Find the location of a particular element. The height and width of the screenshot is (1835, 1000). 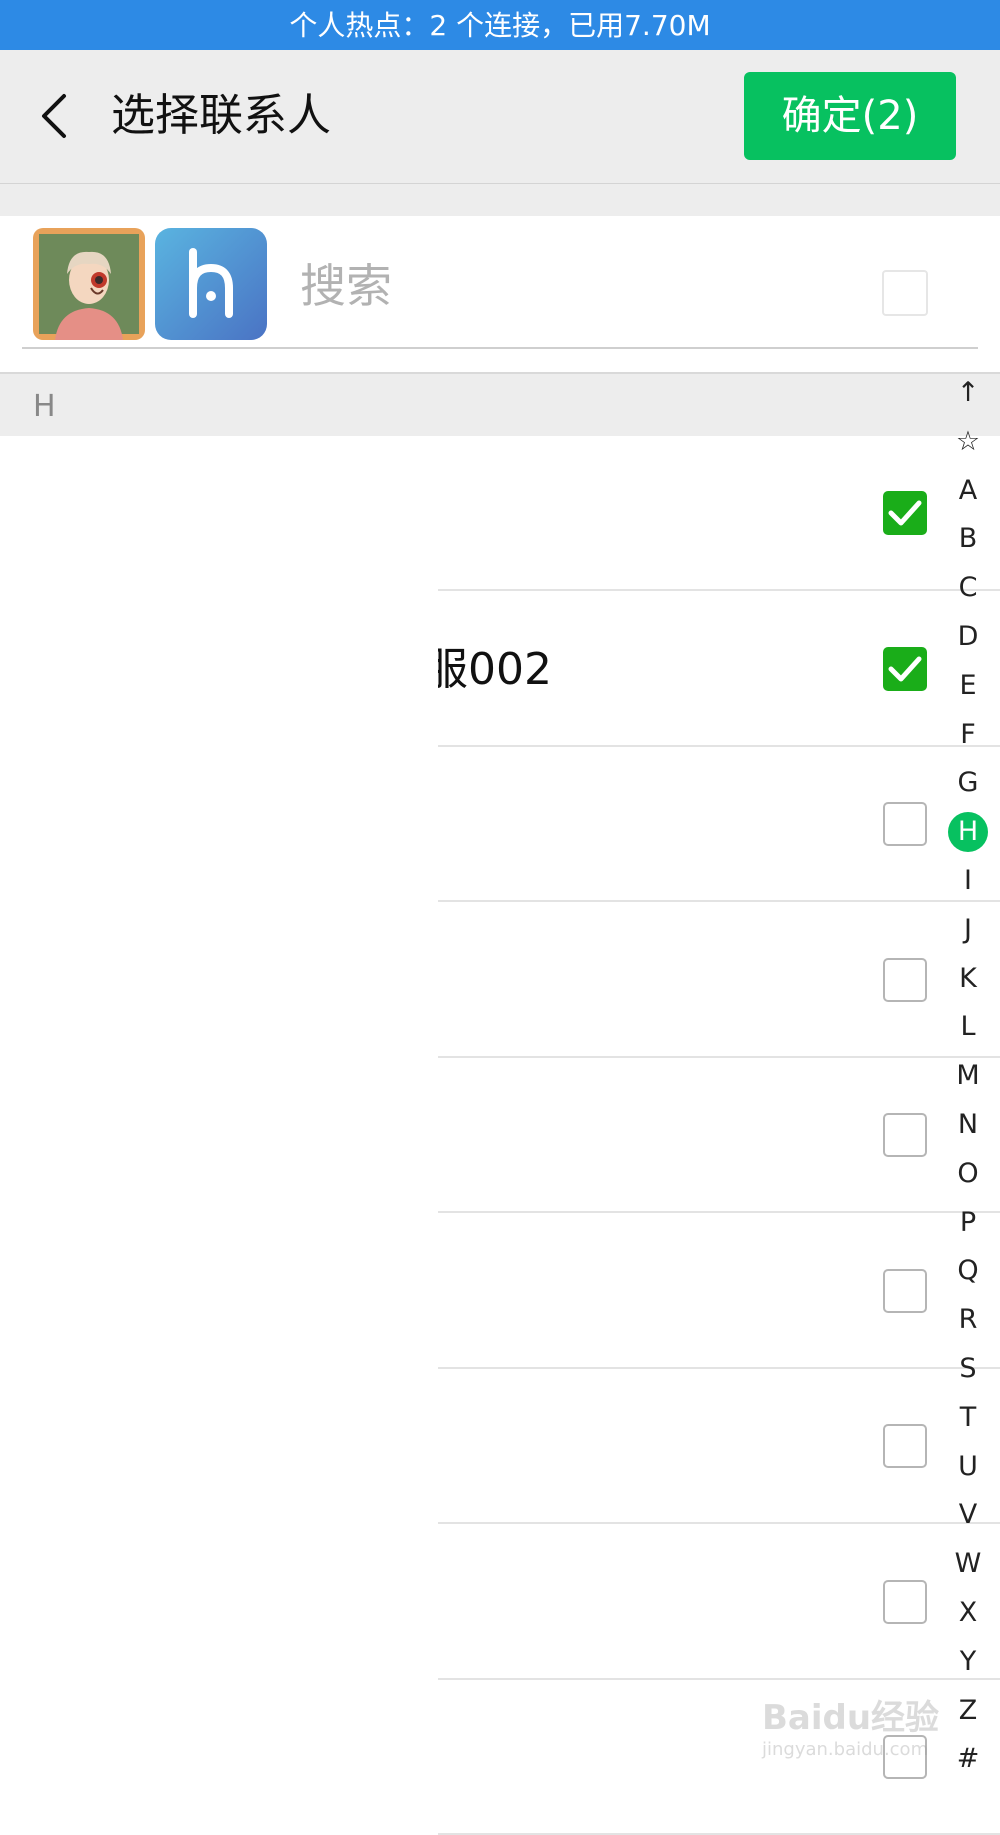

search-area: 搜索 is located at coordinates (500, 295).